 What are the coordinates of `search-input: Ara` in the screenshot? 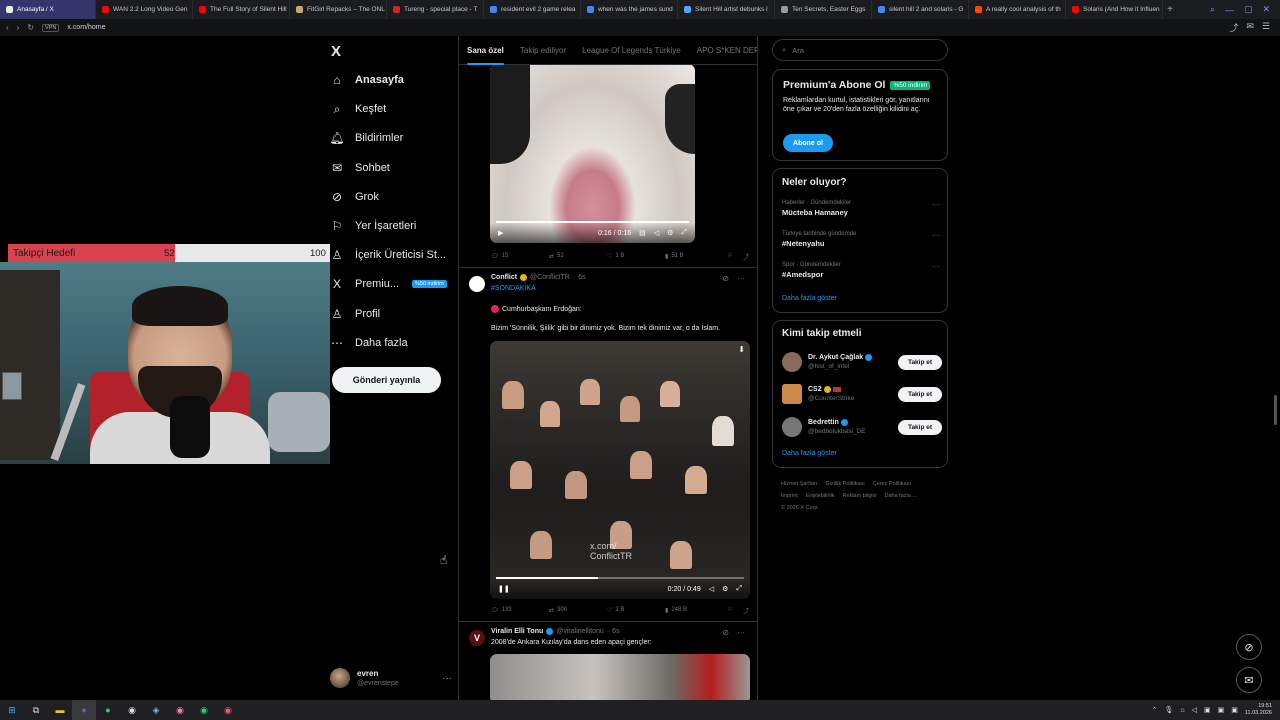 It's located at (798, 50).